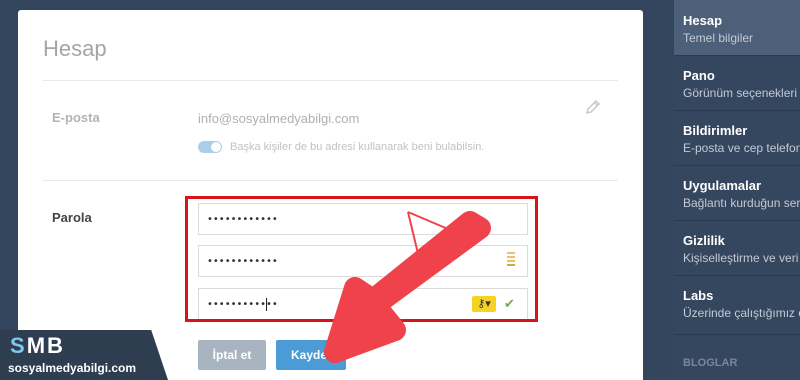 The height and width of the screenshot is (380, 800). I want to click on sidebar-item-subtitle: Kişiselleştirme ve veri, so click(741, 258).